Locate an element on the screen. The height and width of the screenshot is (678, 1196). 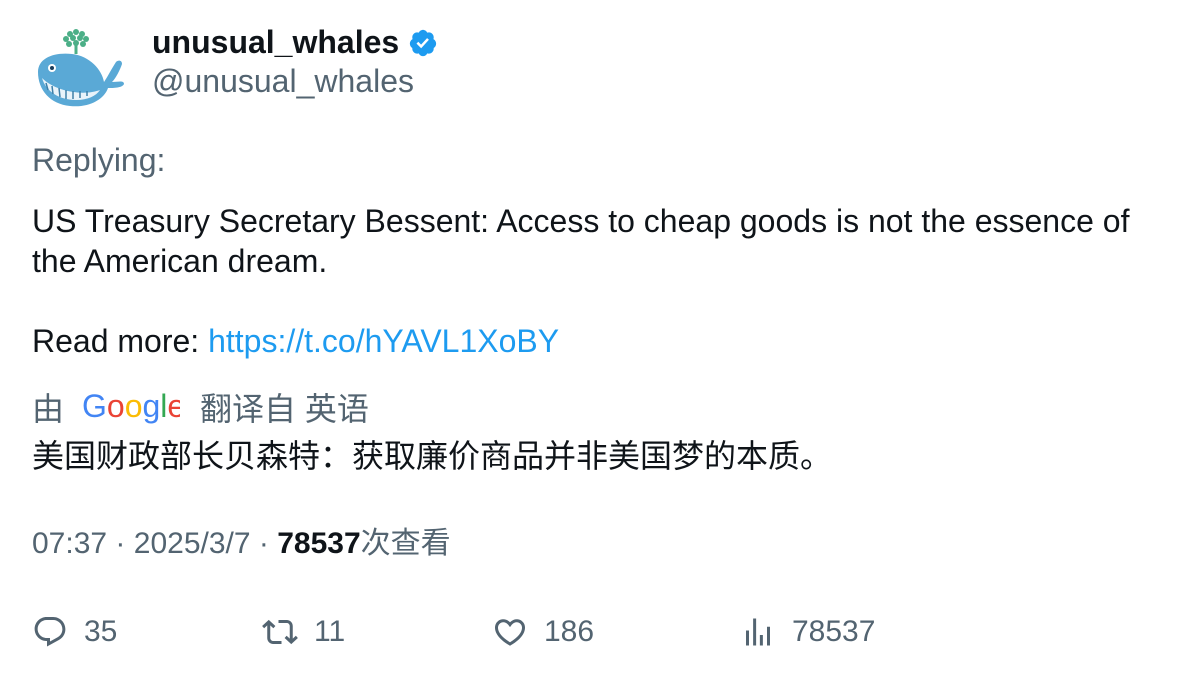
like-count: 186 is located at coordinates (569, 631).